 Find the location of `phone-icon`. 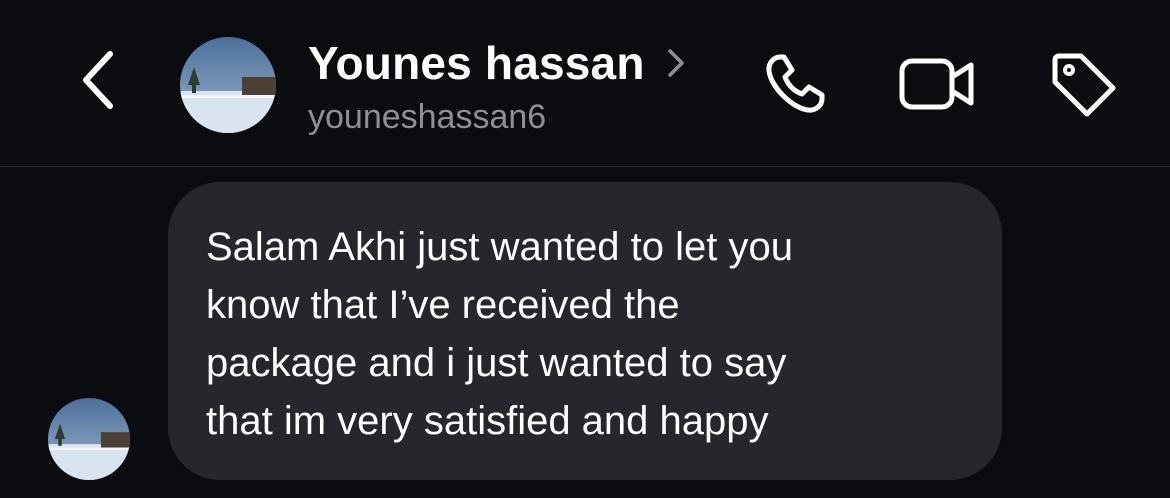

phone-icon is located at coordinates (795, 86).